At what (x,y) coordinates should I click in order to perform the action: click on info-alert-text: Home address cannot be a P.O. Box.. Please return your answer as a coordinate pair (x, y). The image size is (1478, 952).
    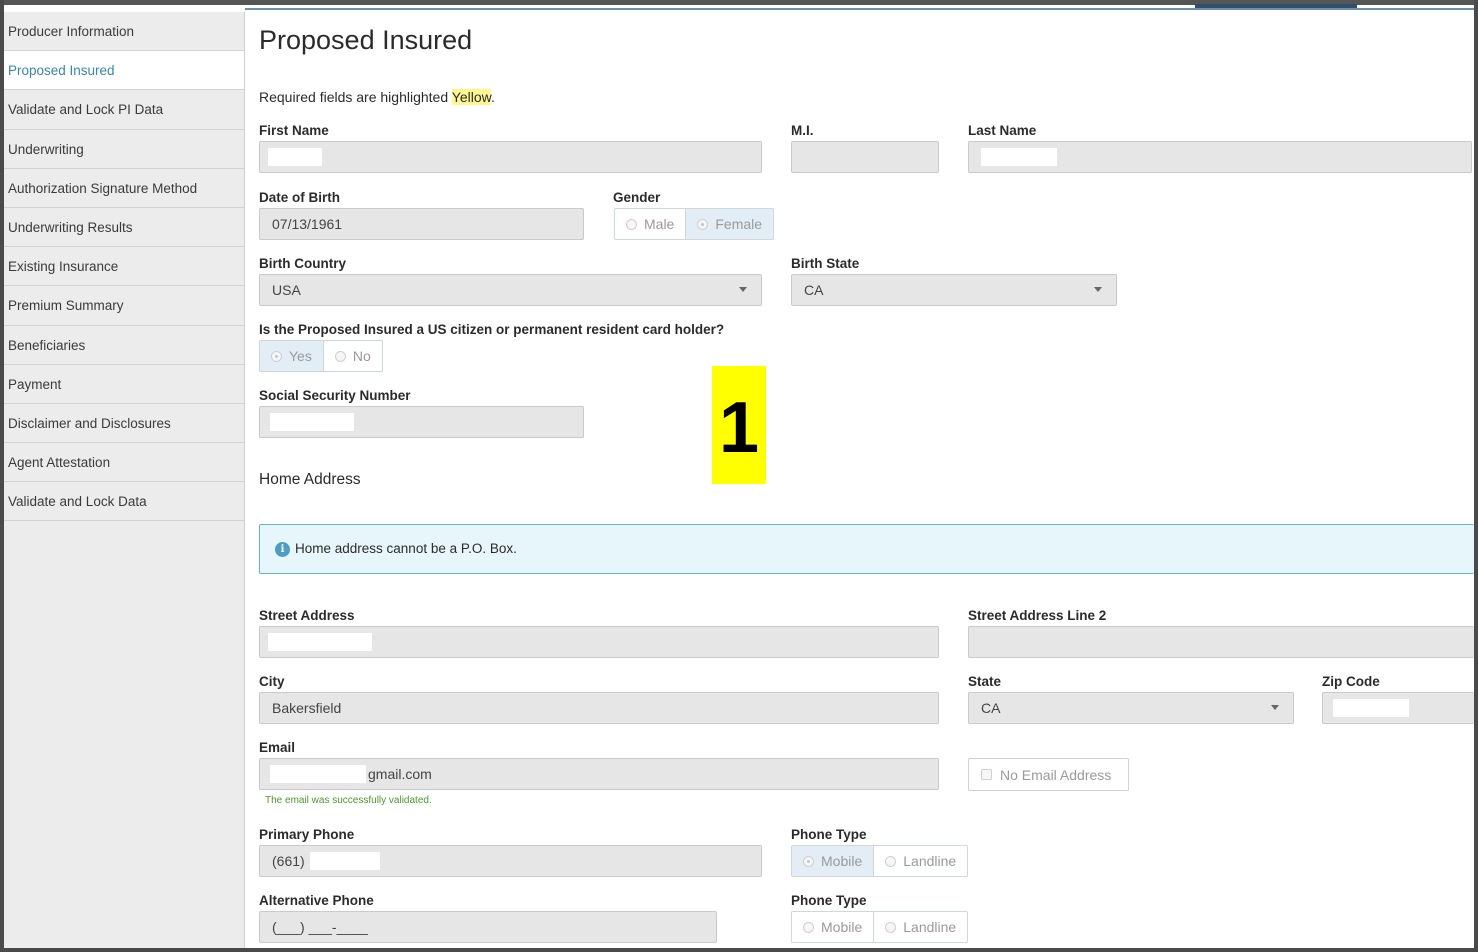
    Looking at the image, I should click on (406, 548).